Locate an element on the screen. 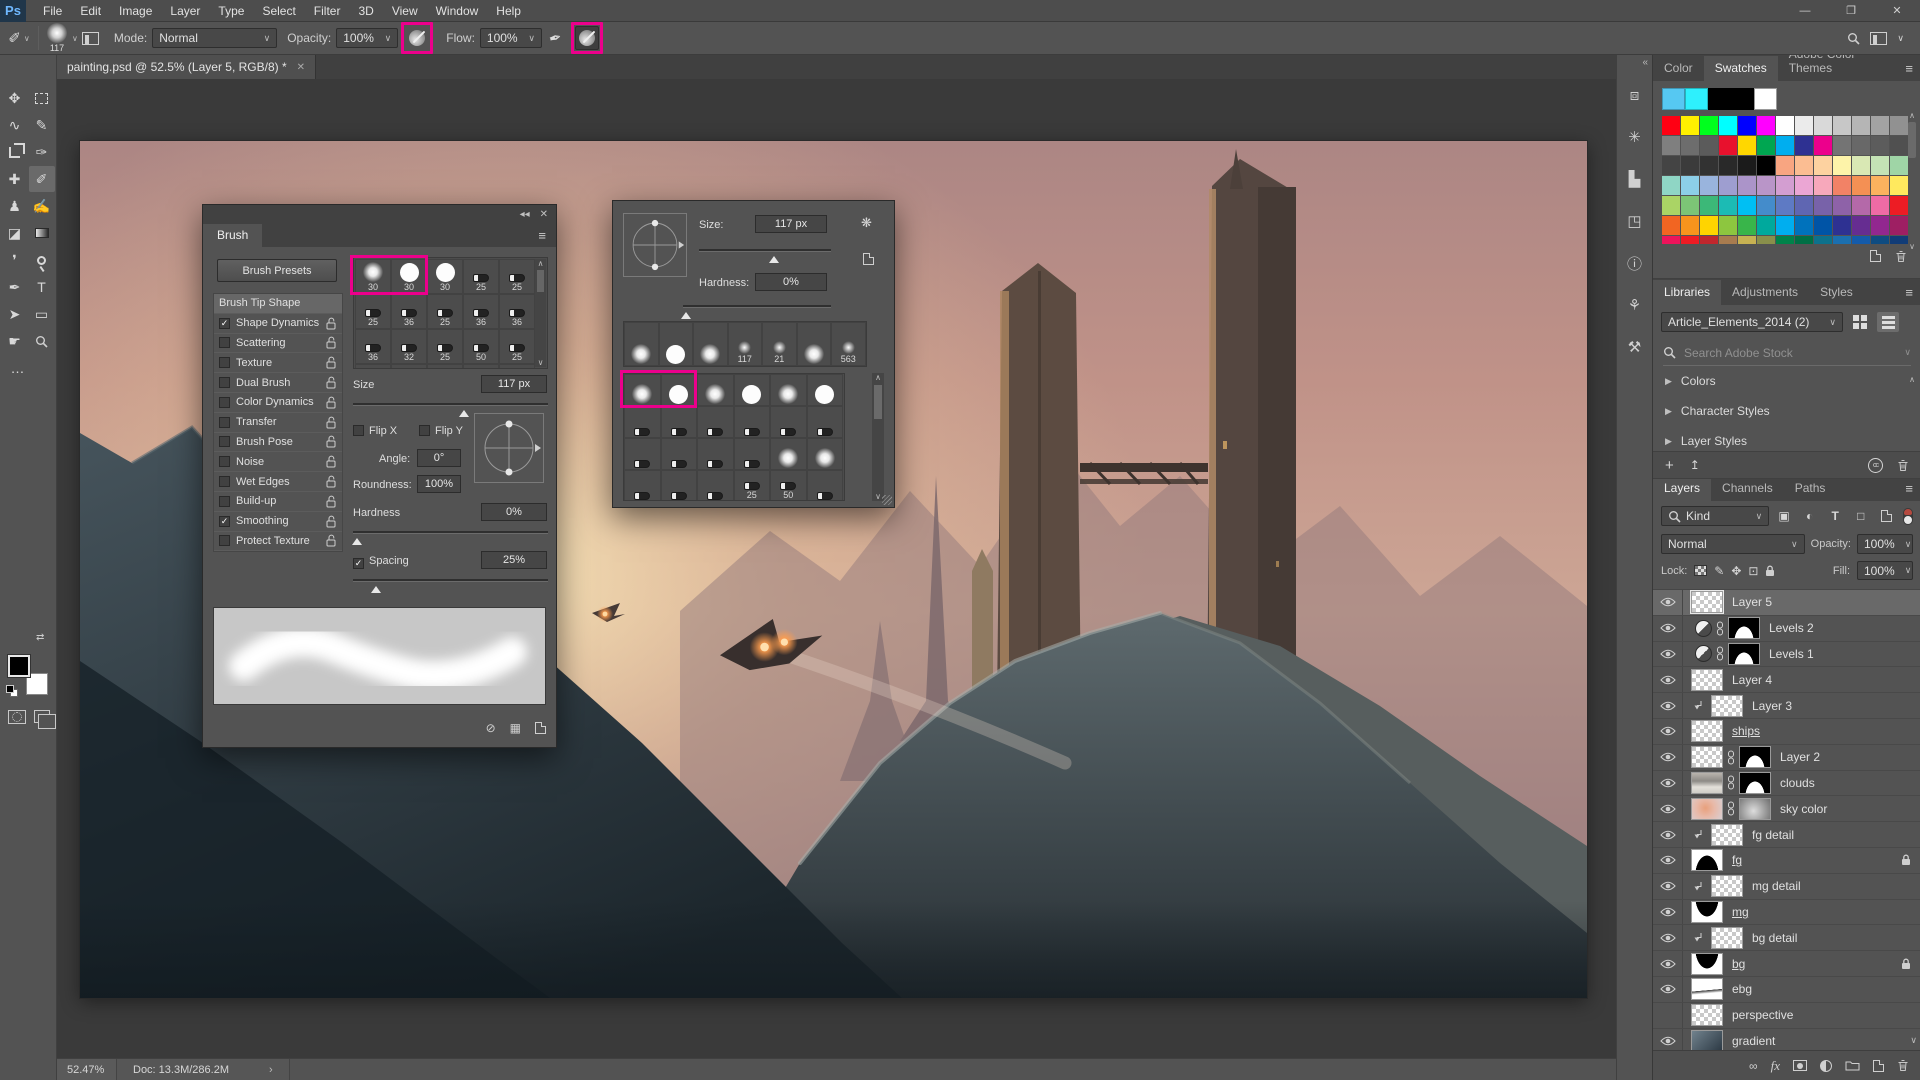 Image resolution: width=1920 pixels, height=1080 pixels. scroll-up-icon: ∧ is located at coordinates (1912, 379).